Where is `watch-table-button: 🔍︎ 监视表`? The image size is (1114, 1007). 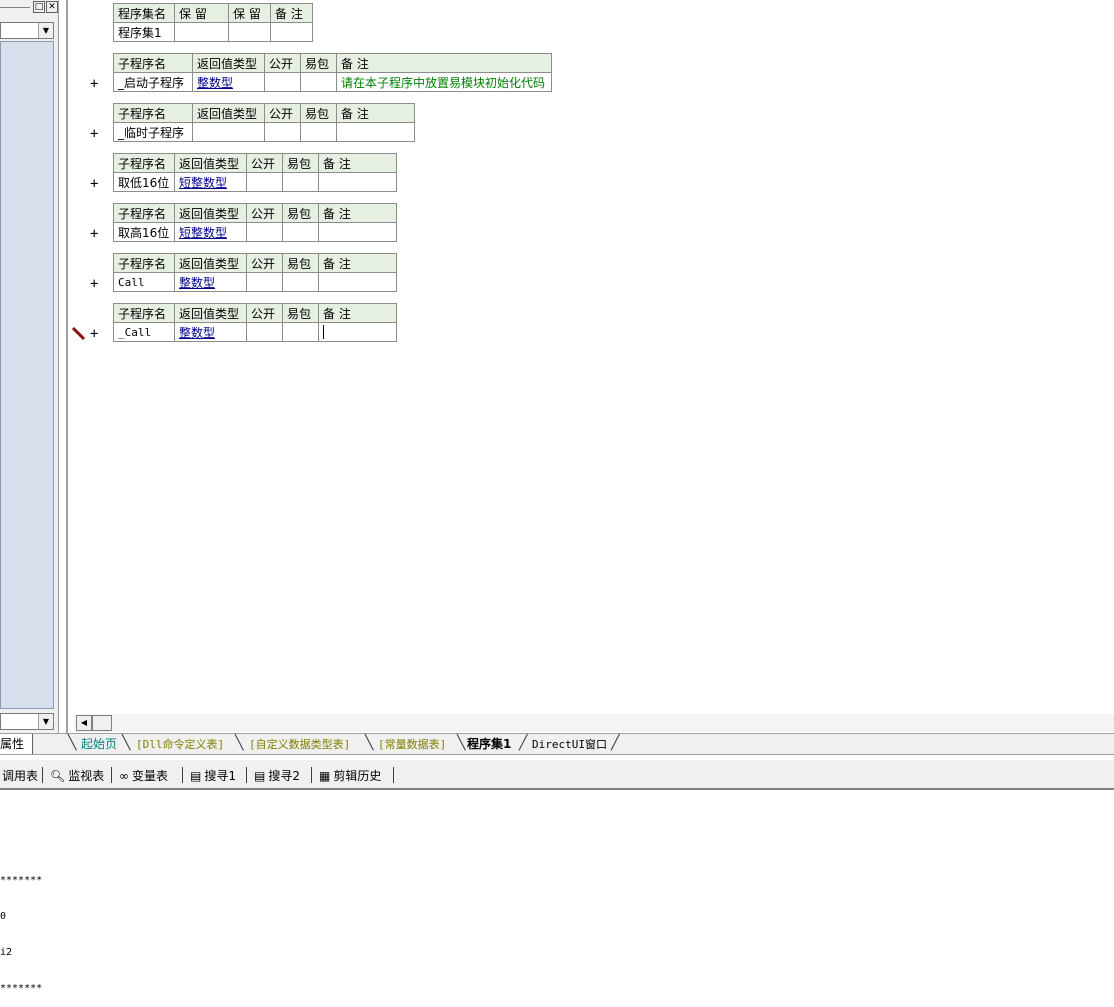
watch-table-button: 🔍︎ 监视表 is located at coordinates (77, 775).